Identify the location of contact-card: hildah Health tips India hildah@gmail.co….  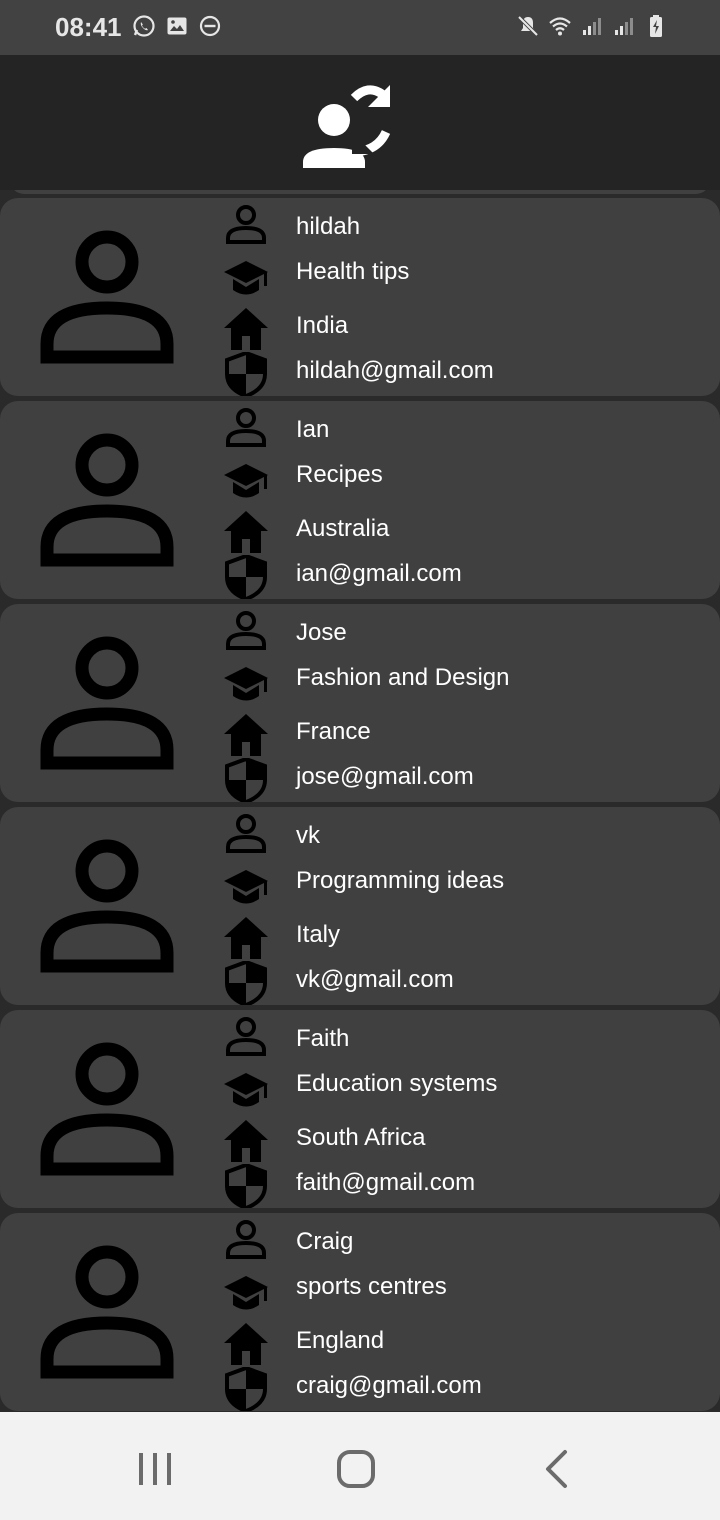
(360, 297).